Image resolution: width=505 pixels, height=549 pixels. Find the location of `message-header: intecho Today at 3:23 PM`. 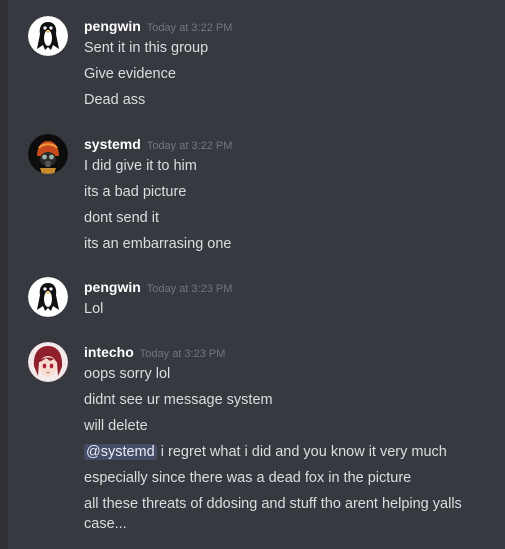

message-header: intecho Today at 3:23 PM is located at coordinates (154, 352).